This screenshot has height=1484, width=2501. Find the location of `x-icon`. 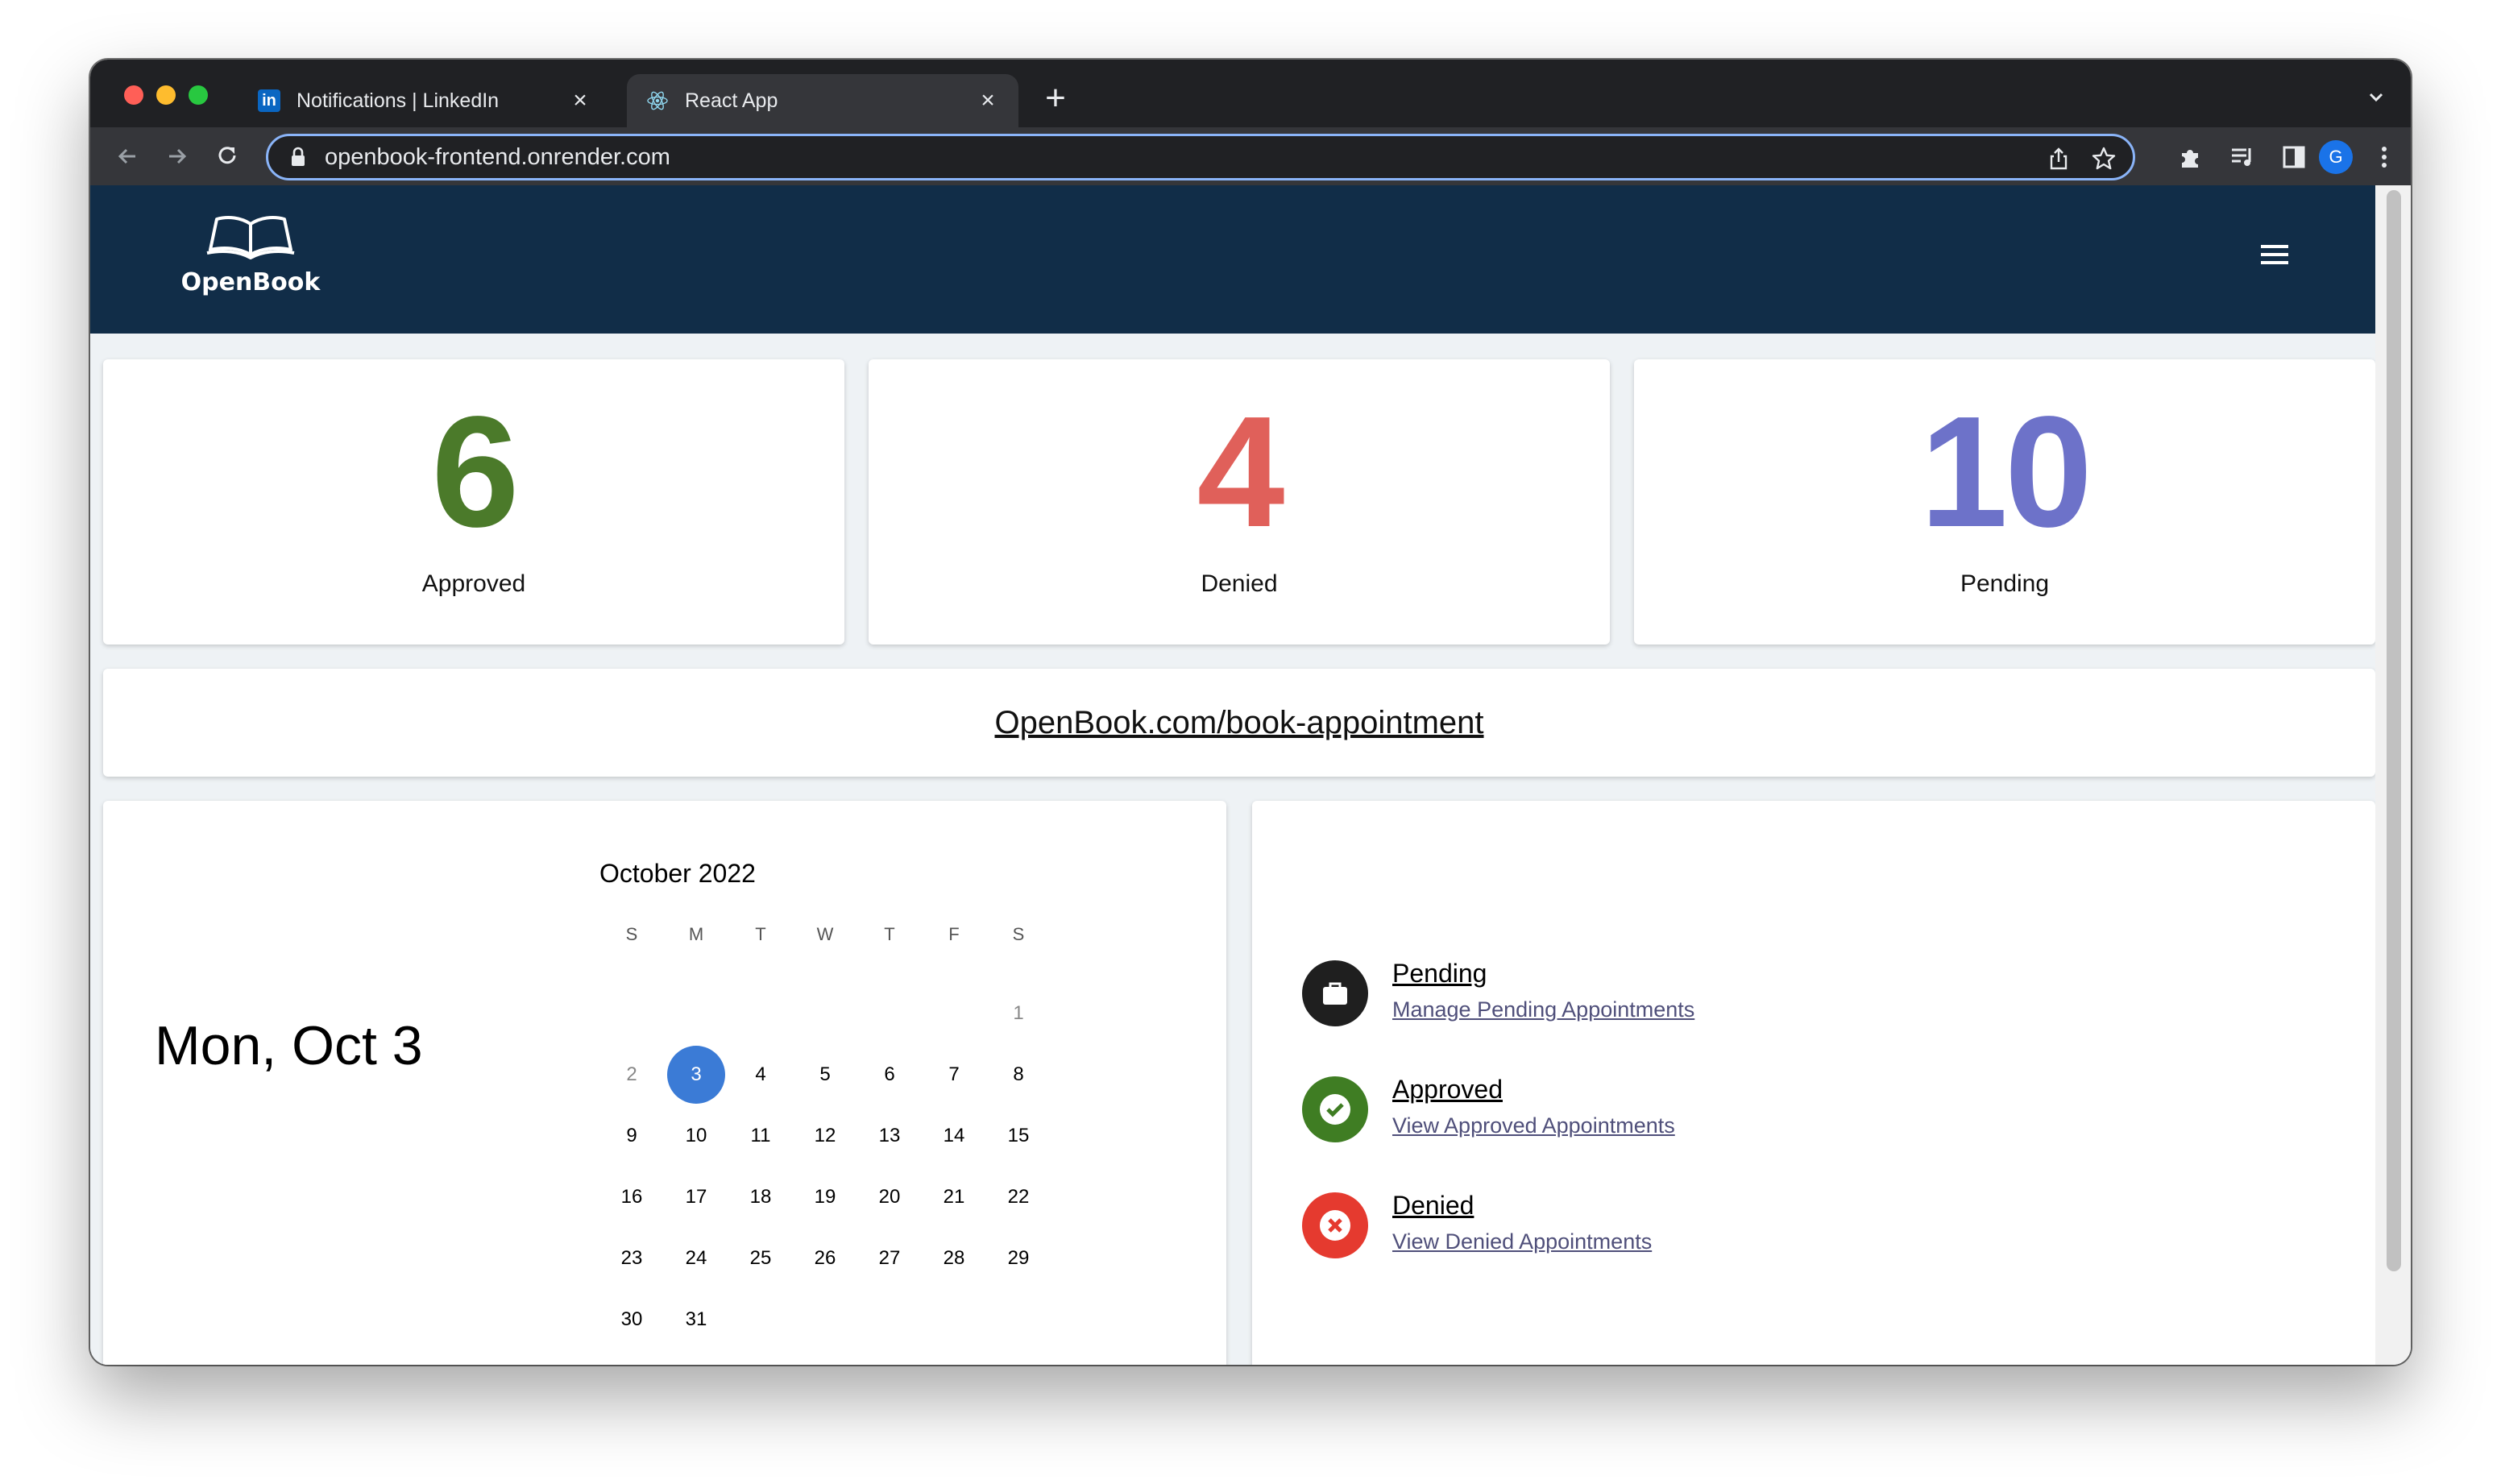

x-icon is located at coordinates (1335, 1225).